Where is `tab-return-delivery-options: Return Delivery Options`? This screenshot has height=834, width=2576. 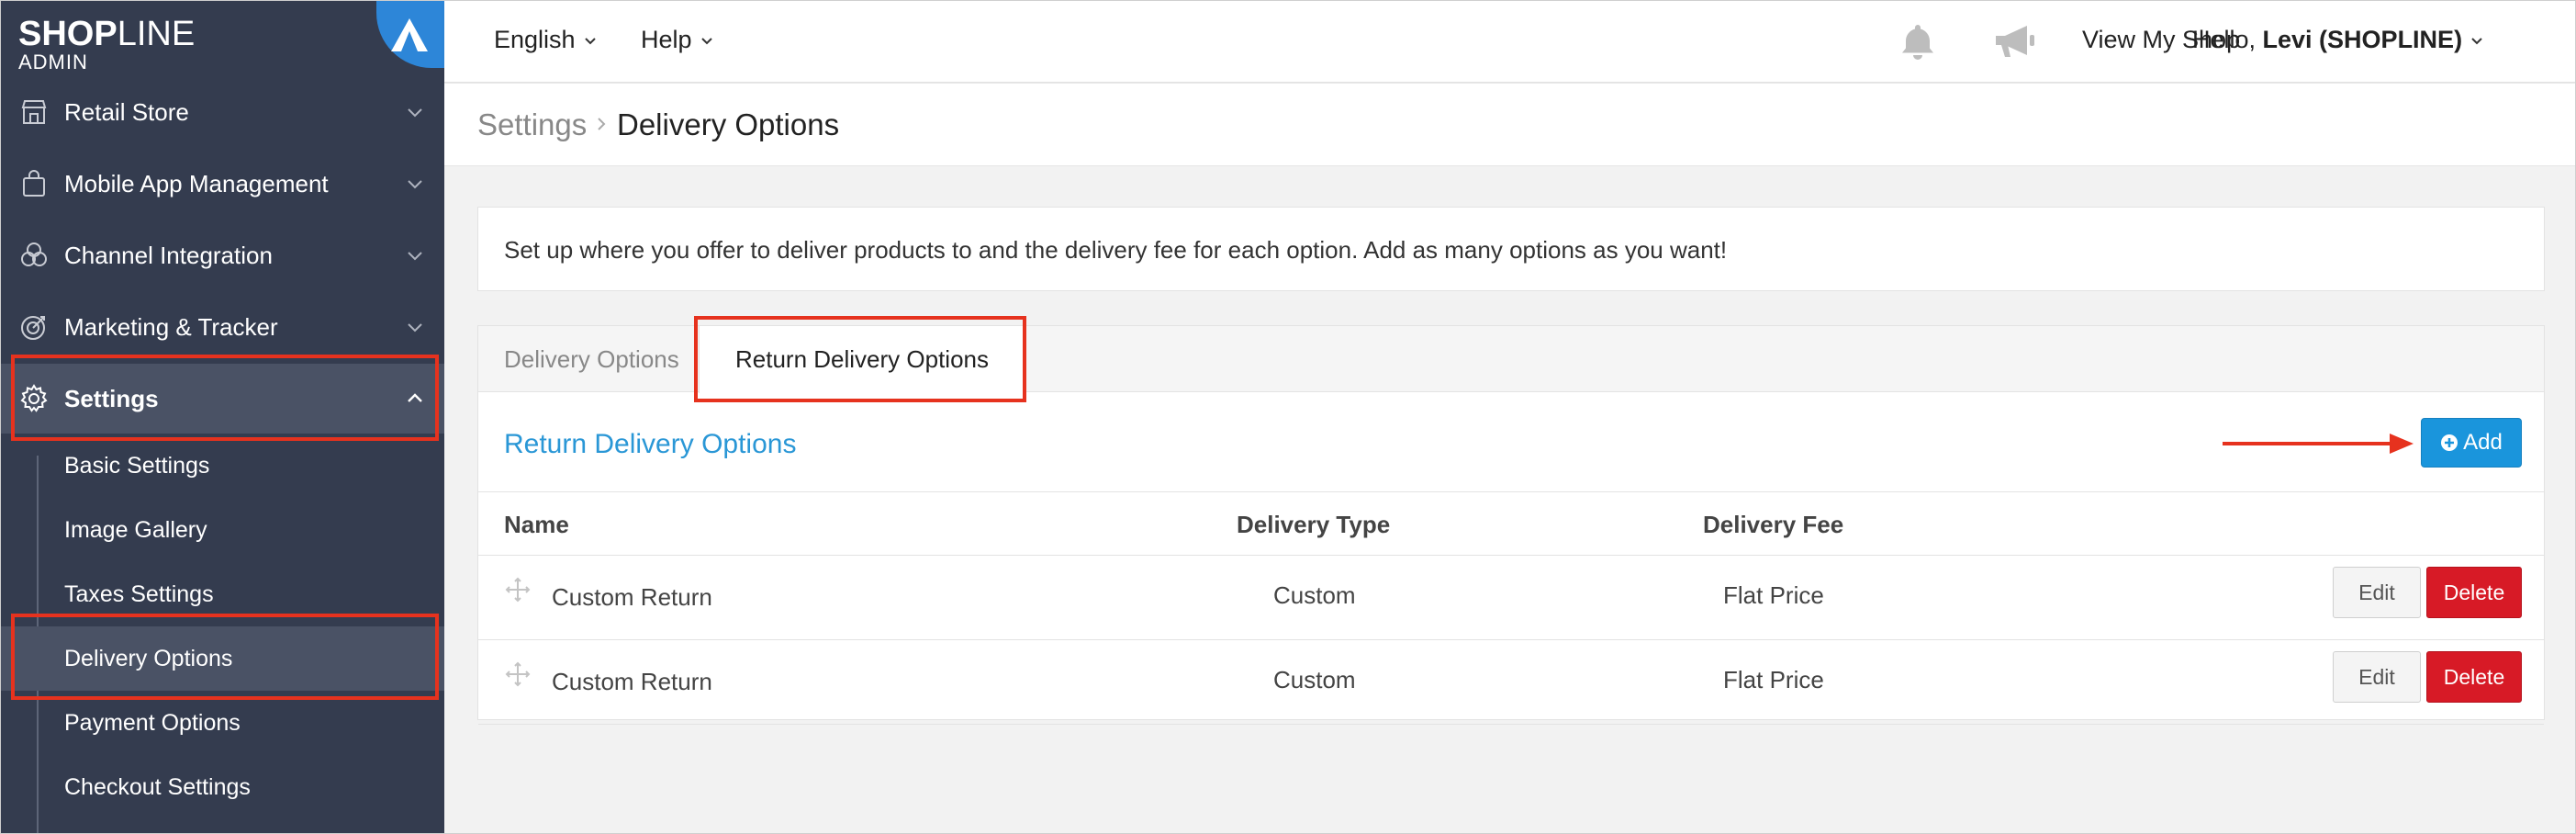 tab-return-delivery-options: Return Delivery Options is located at coordinates (862, 359).